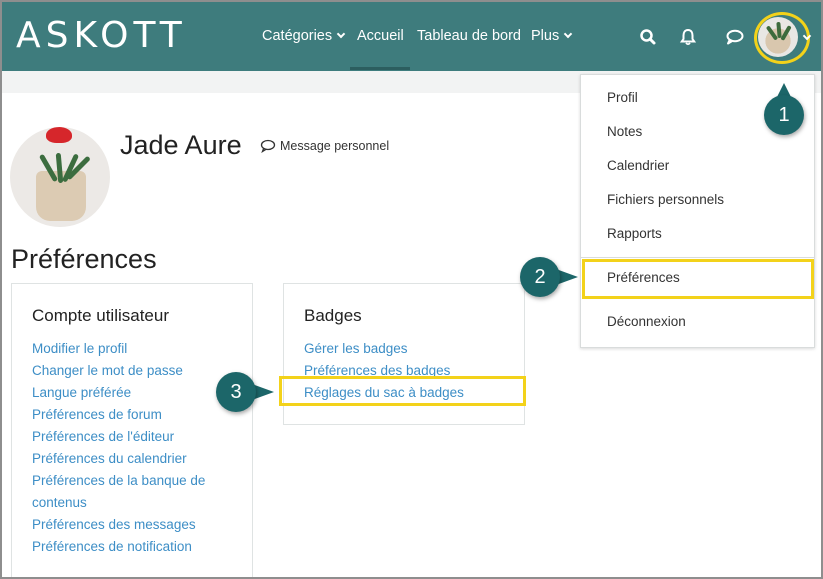  I want to click on nav-accueil-label: Accueil, so click(380, 36).